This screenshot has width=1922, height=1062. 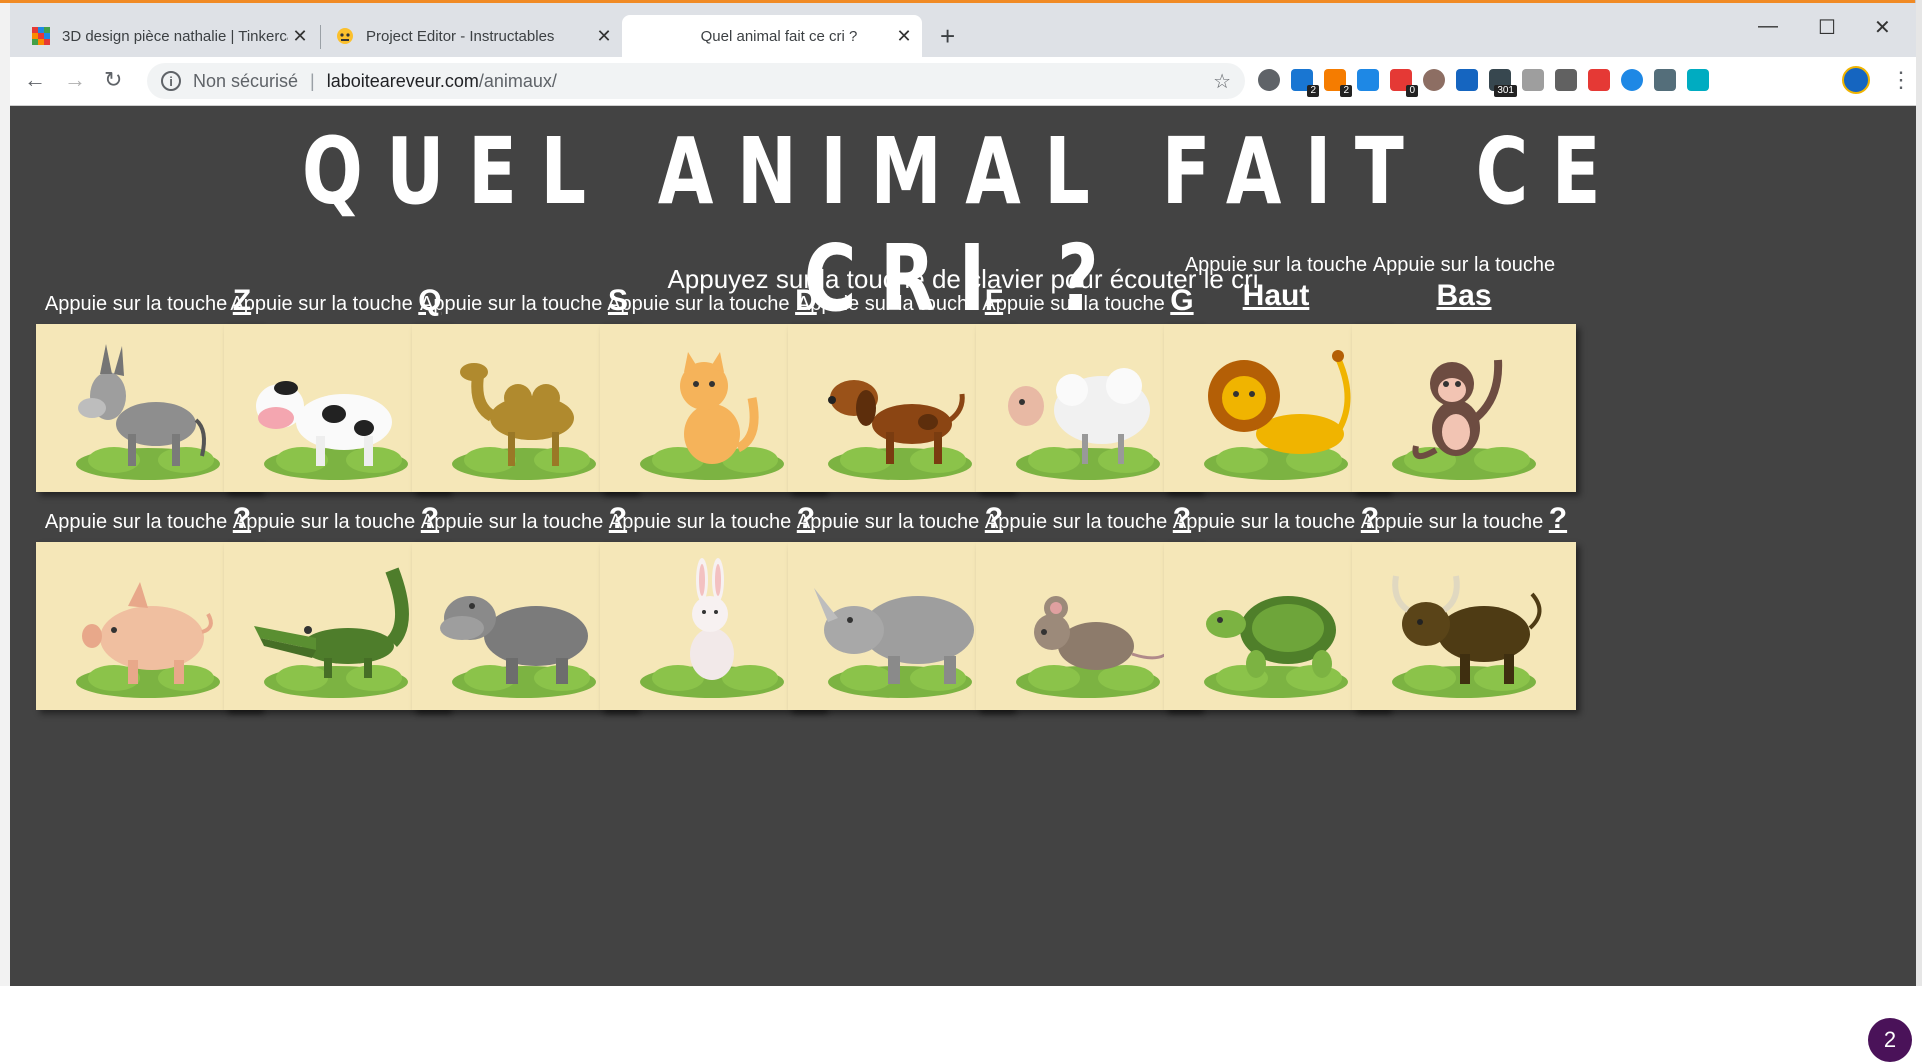 I want to click on tab-instructables: Project Editor - Instructables ✕, so click(x=472, y=36).